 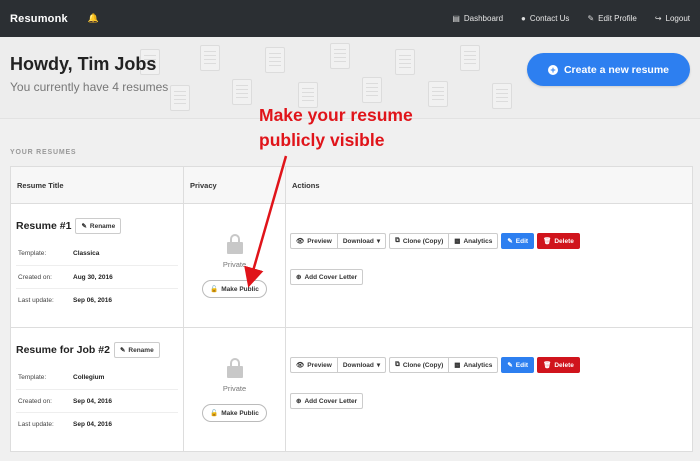 What do you see at coordinates (677, 18) in the screenshot?
I see `nav-logout-label: Logout` at bounding box center [677, 18].